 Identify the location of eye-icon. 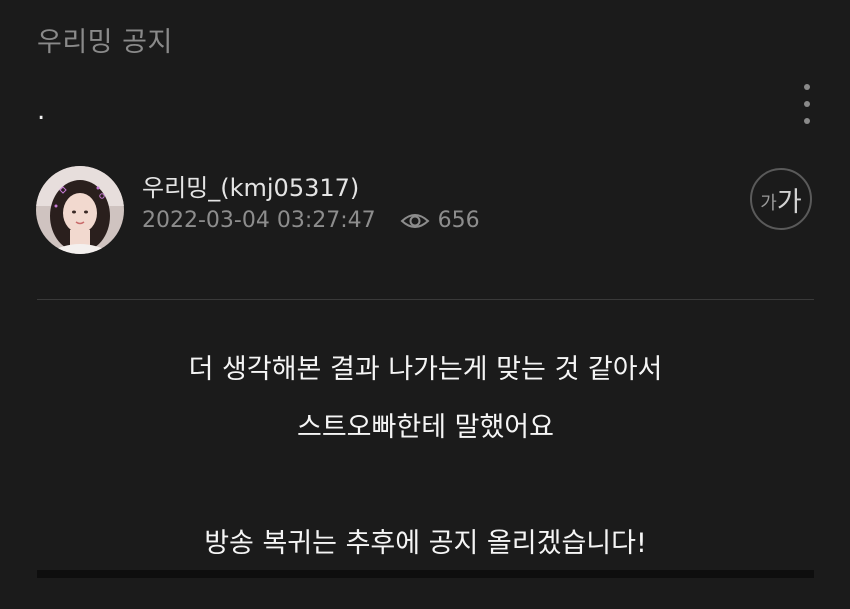
(415, 220).